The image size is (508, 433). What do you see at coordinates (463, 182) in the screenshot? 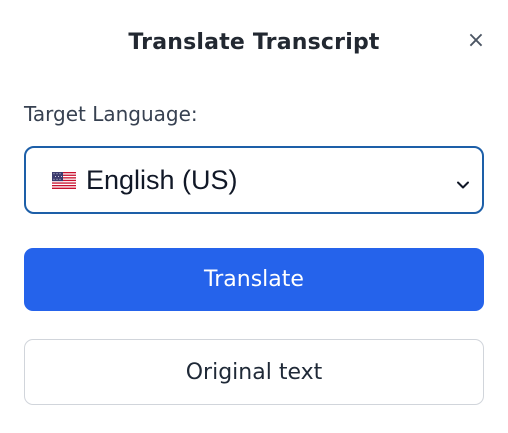
I see `chevron-down-icon` at bounding box center [463, 182].